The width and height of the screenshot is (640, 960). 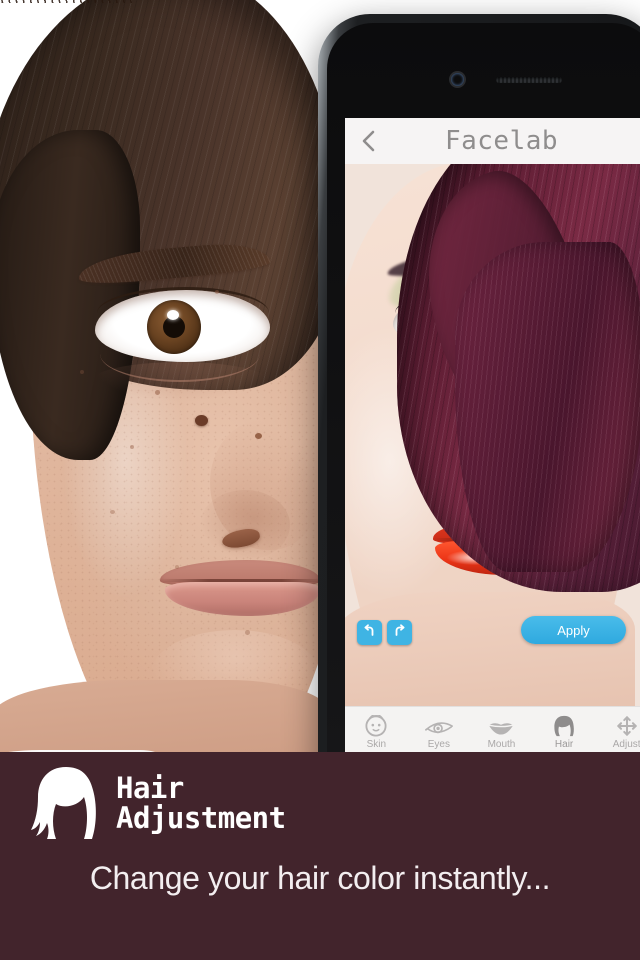 I want to click on tool-adjust: Adjust, so click(x=617, y=732).